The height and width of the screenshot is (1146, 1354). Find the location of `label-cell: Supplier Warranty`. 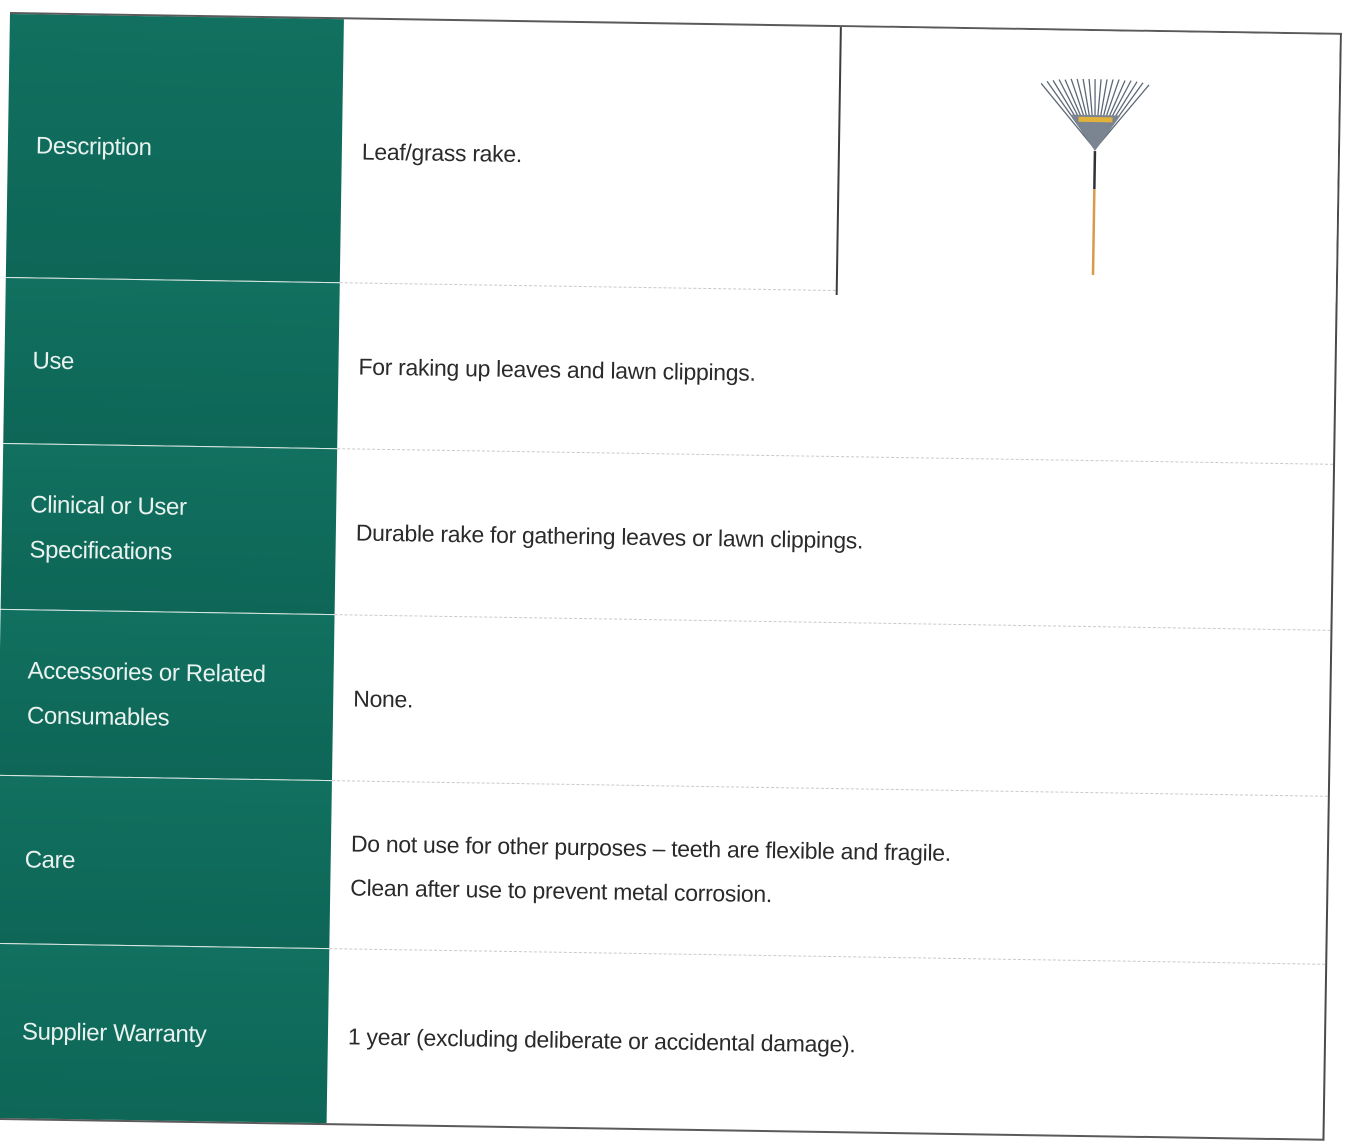

label-cell: Supplier Warranty is located at coordinates (165, 1033).